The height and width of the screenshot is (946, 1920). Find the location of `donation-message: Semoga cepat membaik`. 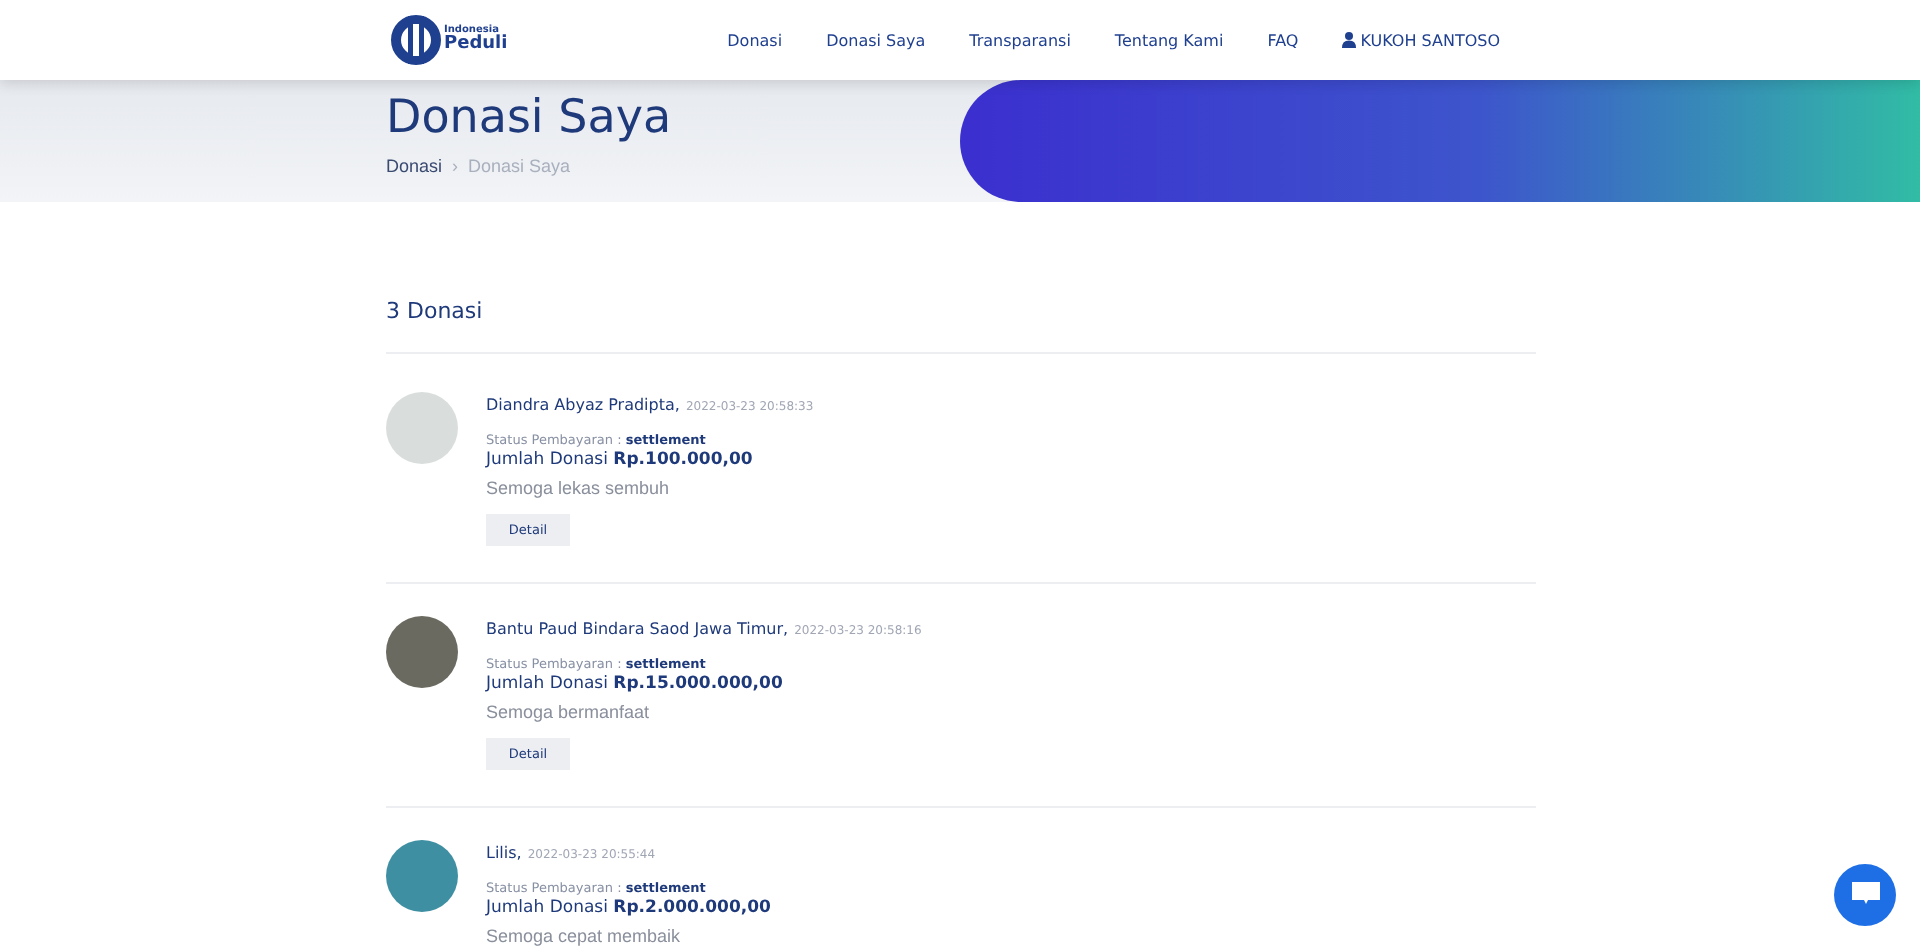

donation-message: Semoga cepat membaik is located at coordinates (583, 936).